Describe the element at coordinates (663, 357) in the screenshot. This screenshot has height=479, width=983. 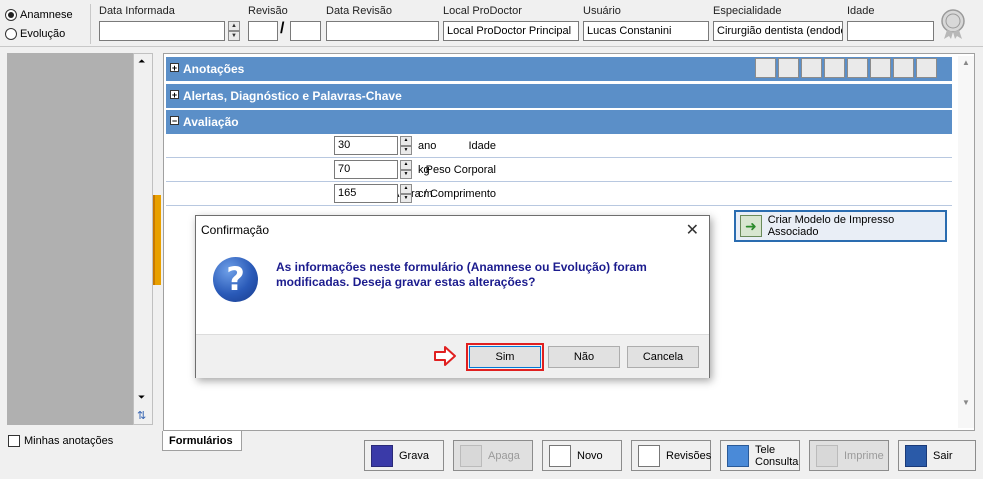
I see `cancela-button: Cancela` at that location.